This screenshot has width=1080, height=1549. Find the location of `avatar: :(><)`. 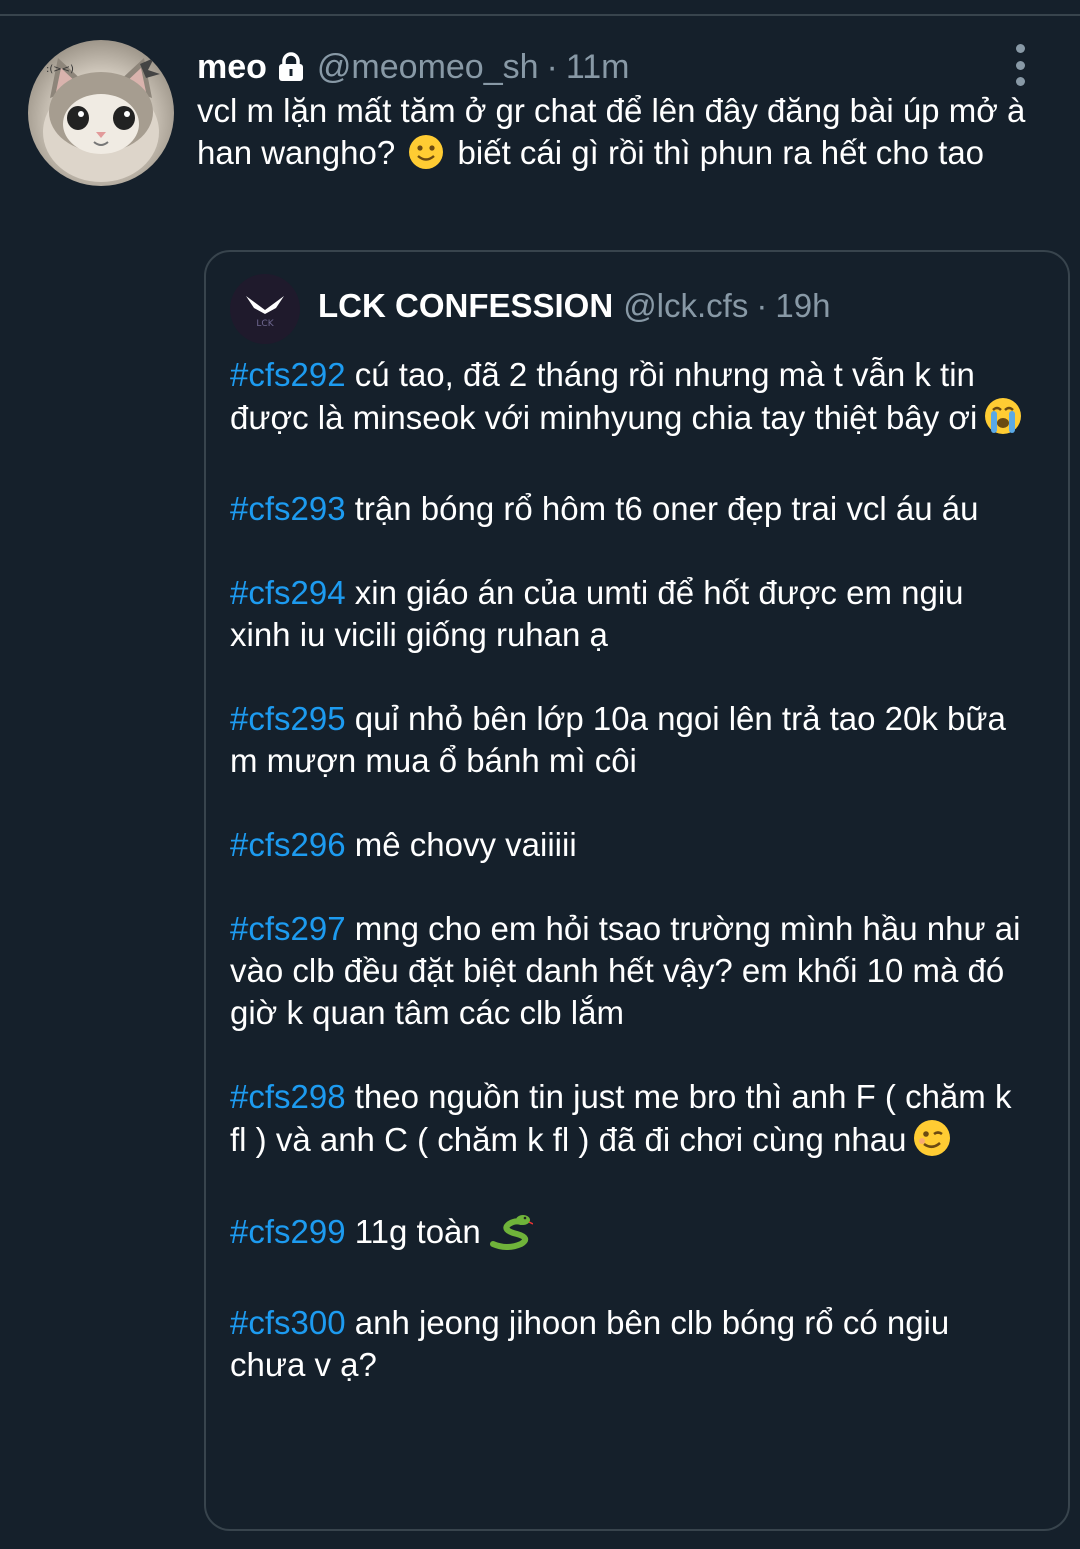

avatar: :(><) is located at coordinates (101, 113).